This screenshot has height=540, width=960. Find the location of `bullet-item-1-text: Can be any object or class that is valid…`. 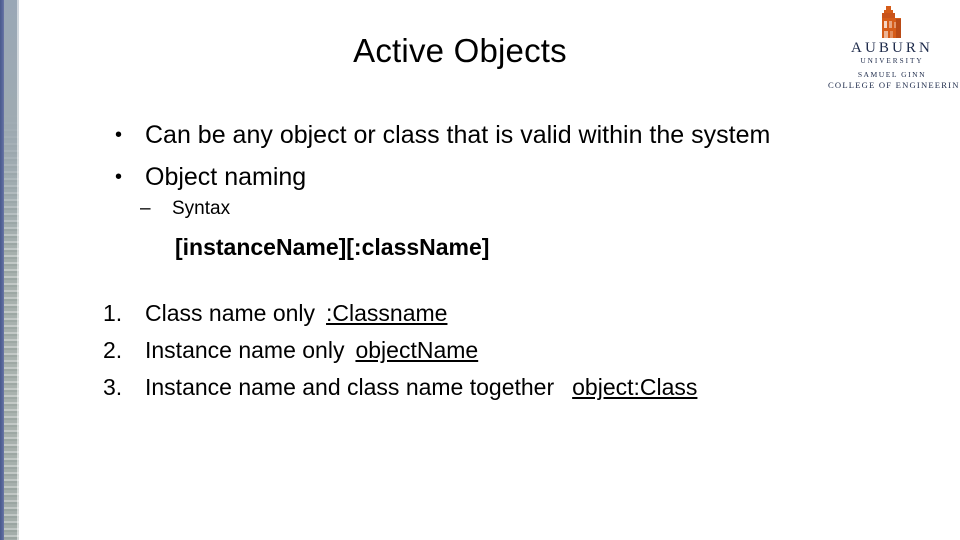

bullet-item-1-text: Can be any object or class that is valid… is located at coordinates (458, 135).